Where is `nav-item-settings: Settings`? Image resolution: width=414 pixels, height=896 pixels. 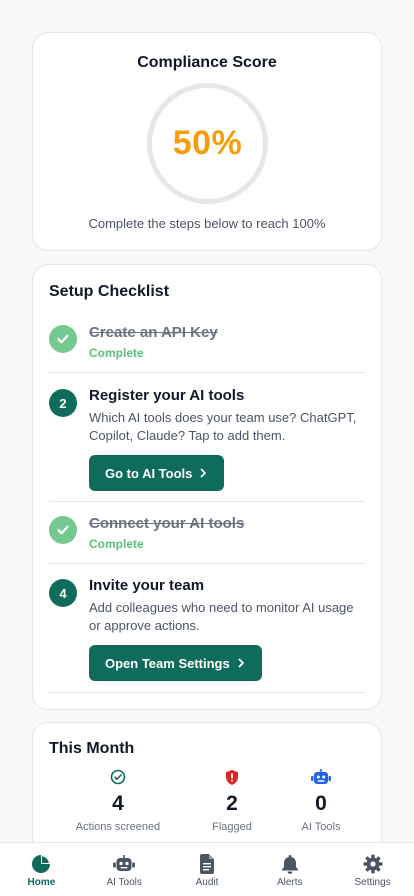
nav-item-settings: Settings is located at coordinates (372, 869).